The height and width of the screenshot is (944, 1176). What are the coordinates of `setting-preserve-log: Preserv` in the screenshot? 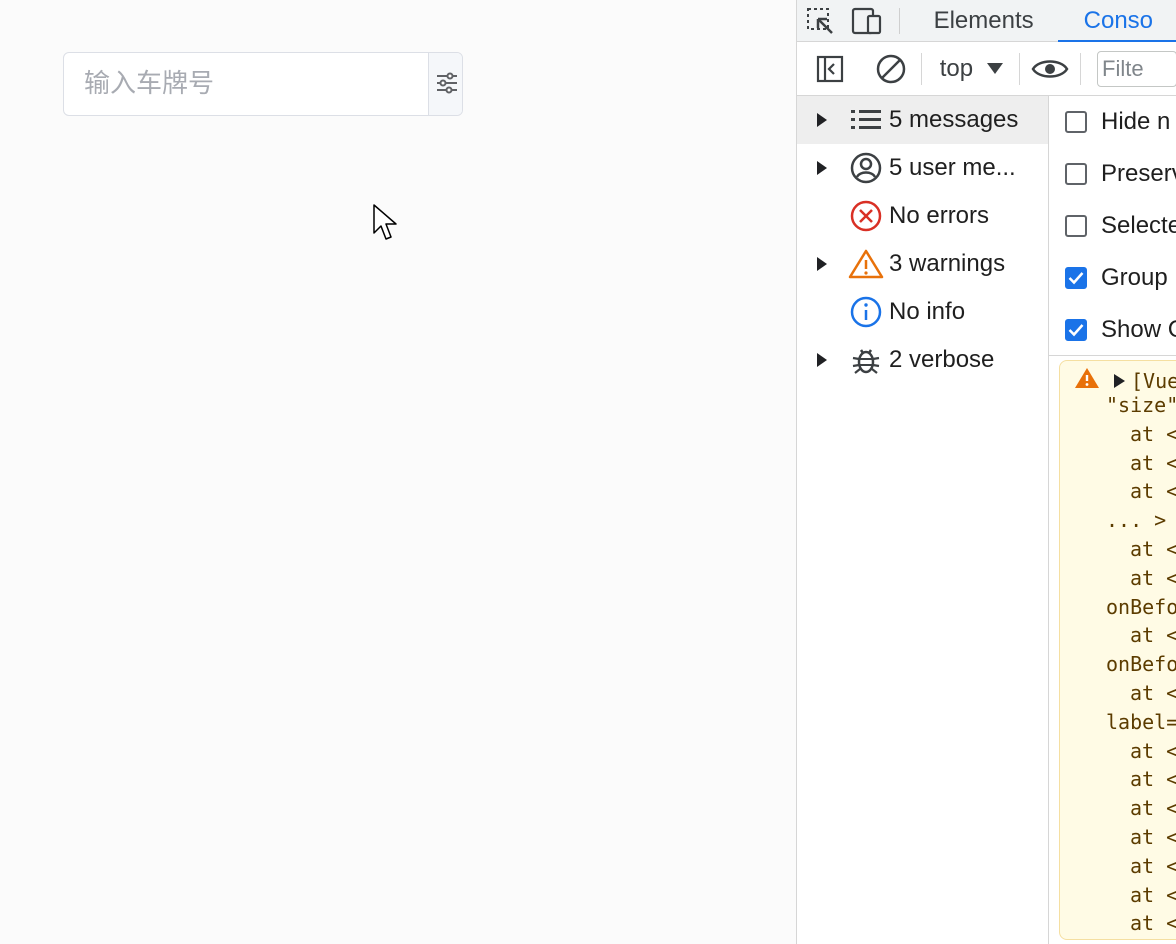 It's located at (1112, 174).